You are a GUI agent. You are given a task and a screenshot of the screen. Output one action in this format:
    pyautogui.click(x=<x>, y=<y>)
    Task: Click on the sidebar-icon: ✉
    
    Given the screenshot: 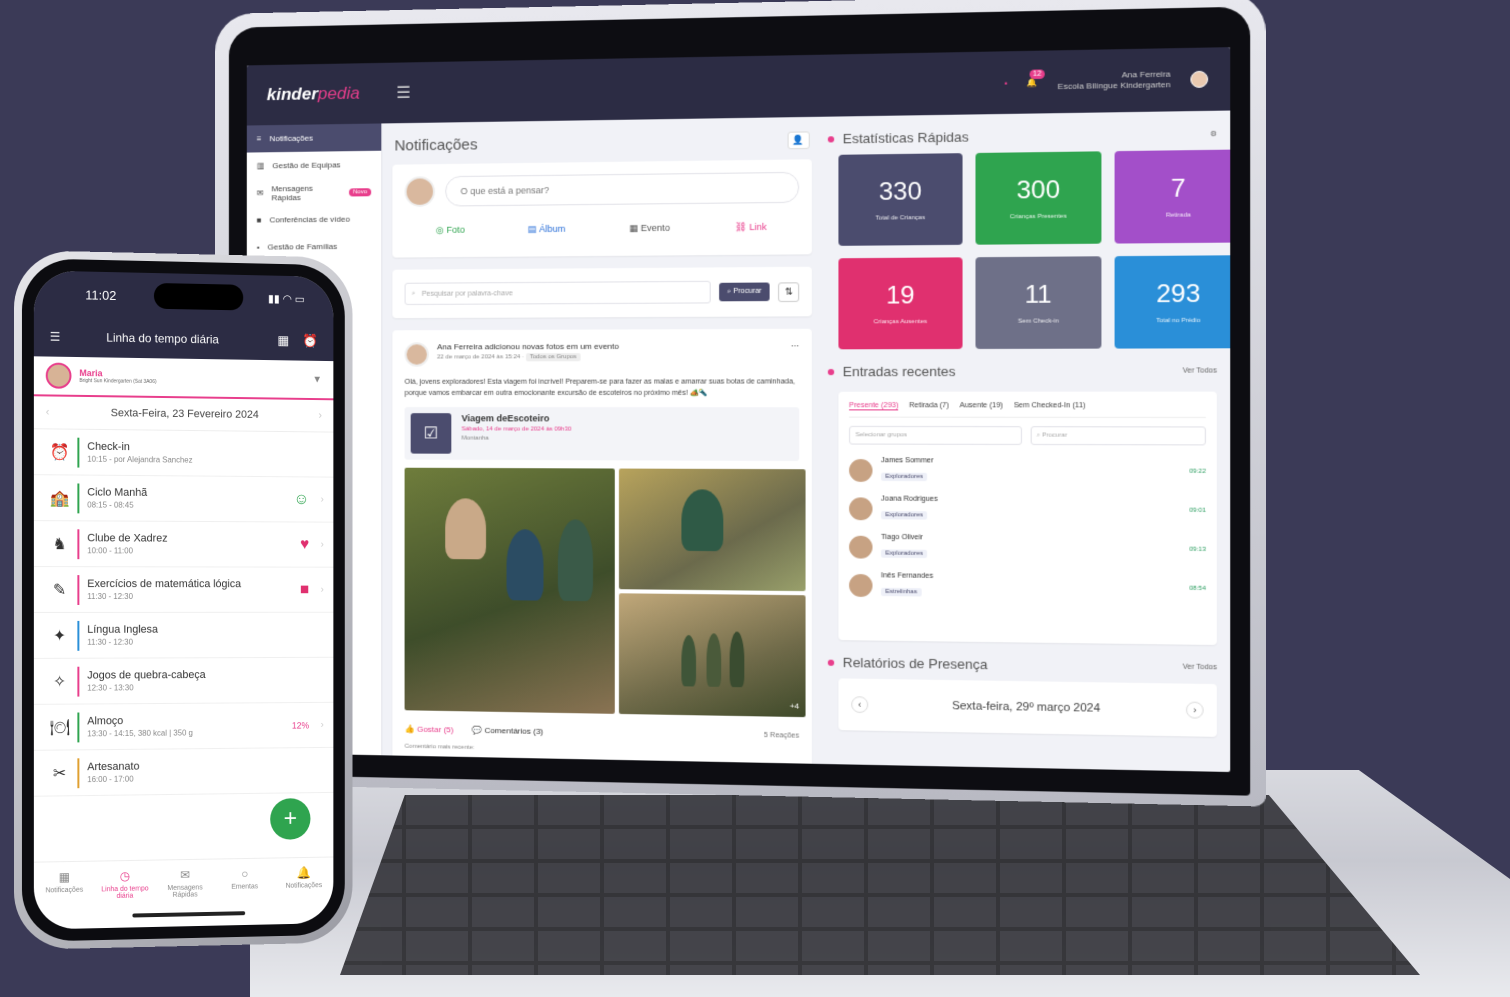 What is the action you would take?
    pyautogui.click(x=260, y=193)
    